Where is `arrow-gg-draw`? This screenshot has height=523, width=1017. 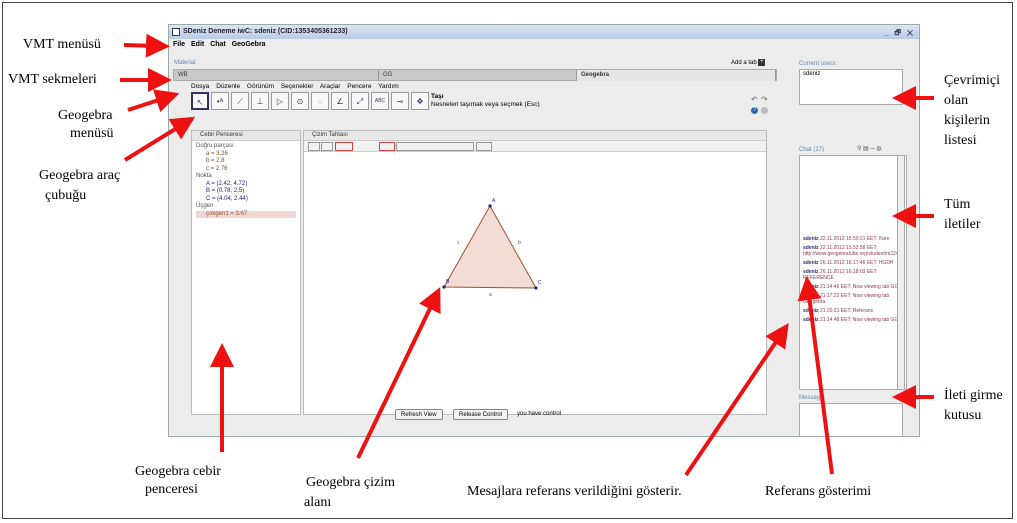
arrow-gg-draw is located at coordinates (398, 373).